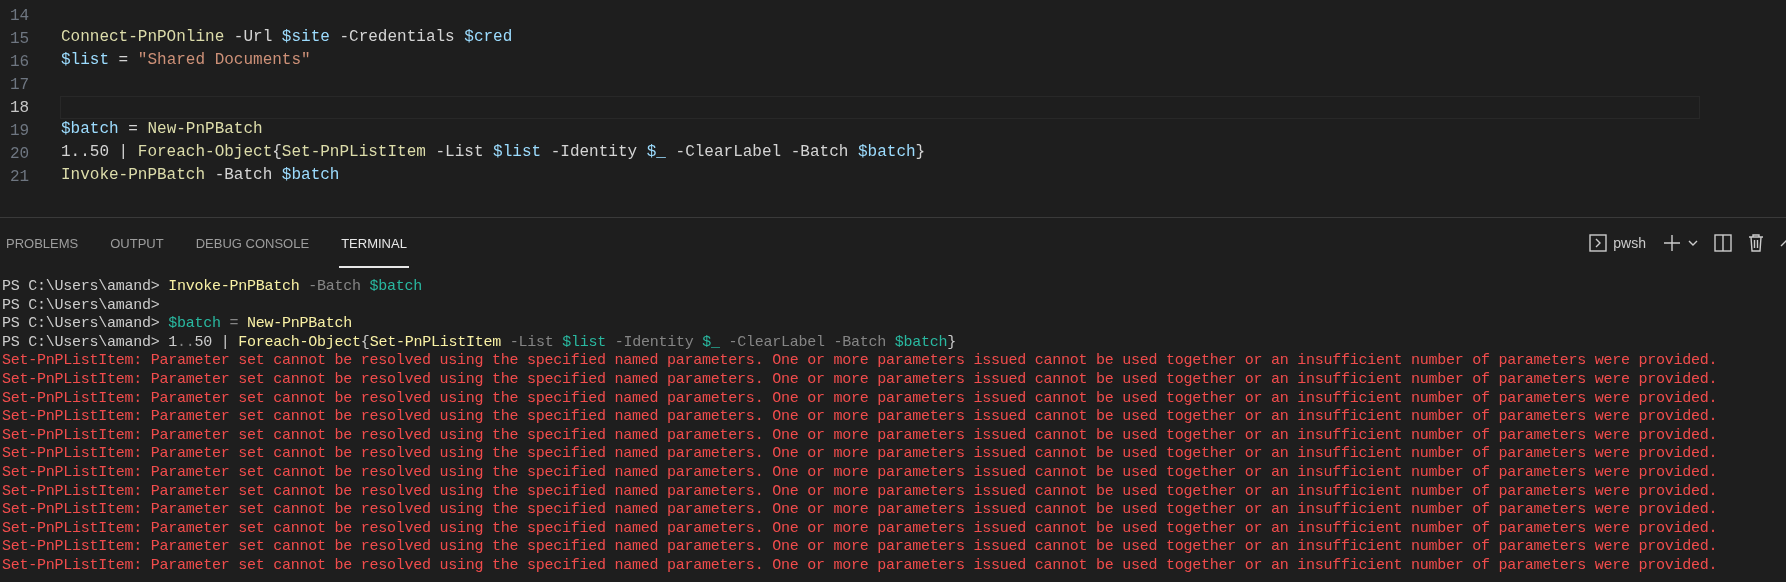  What do you see at coordinates (374, 243) in the screenshot?
I see `panel-tab: TERMINAL` at bounding box center [374, 243].